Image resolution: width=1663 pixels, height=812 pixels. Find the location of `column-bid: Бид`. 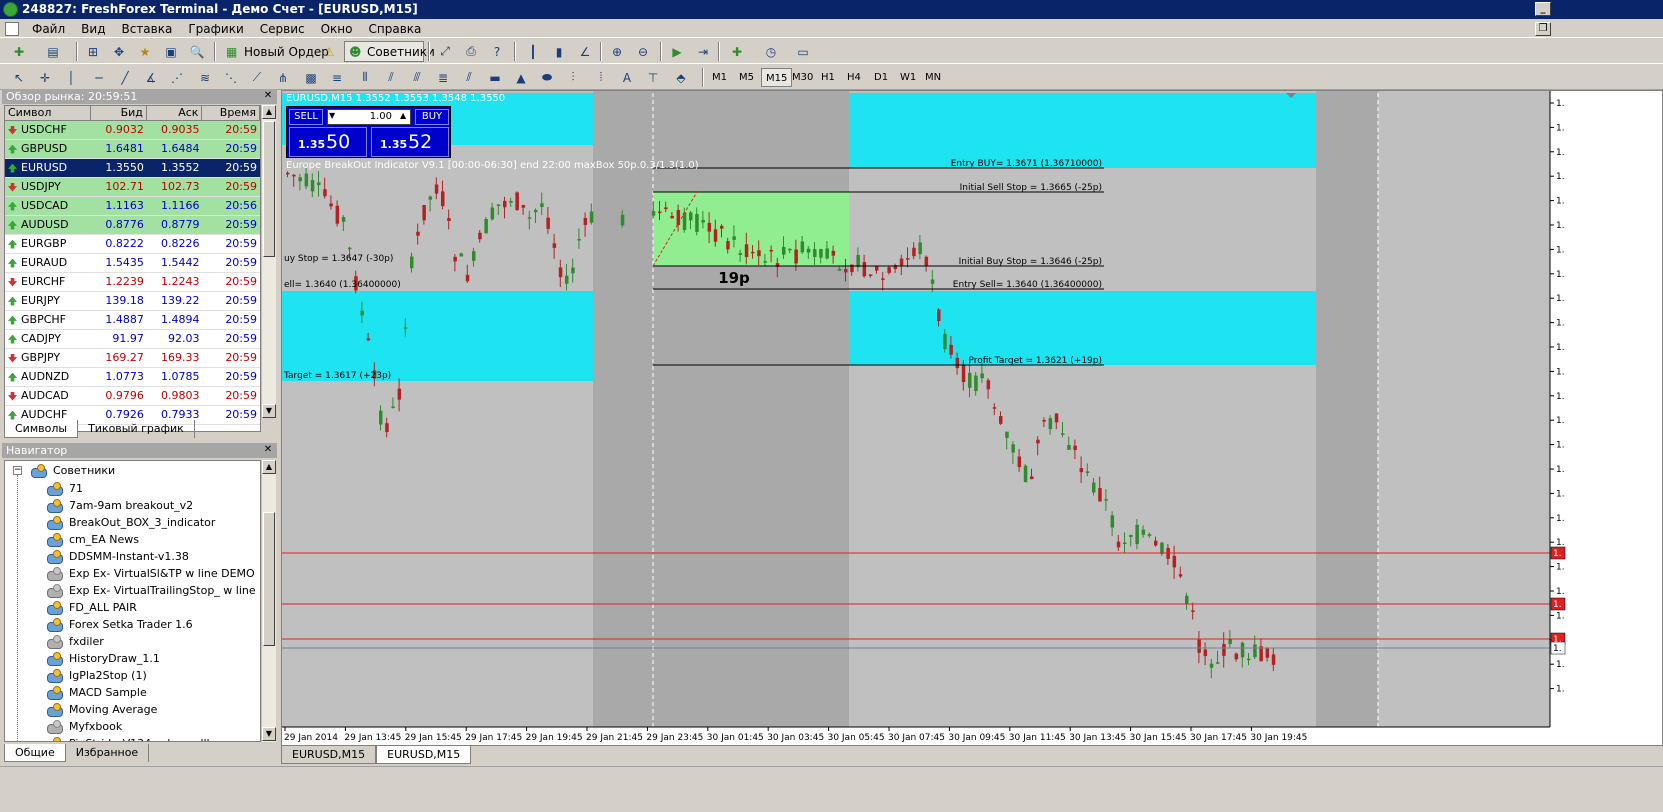

column-bid: Бид is located at coordinates (119, 113).